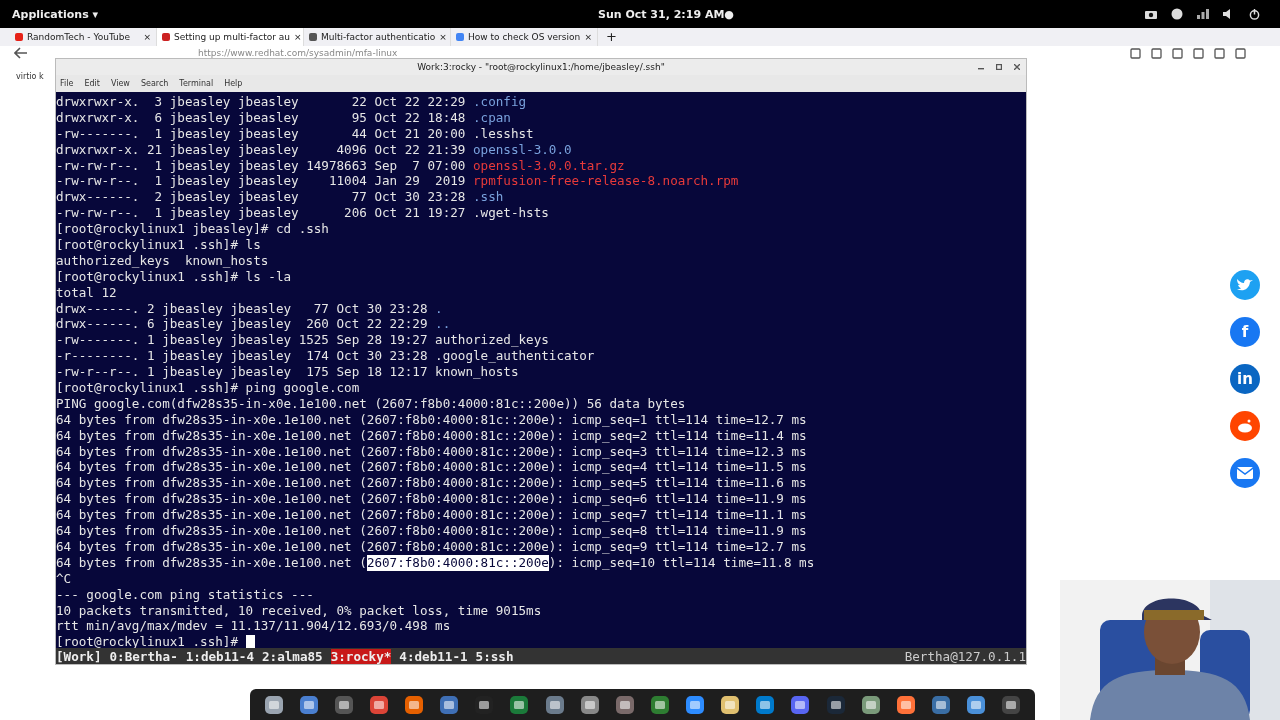 This screenshot has width=1280, height=720. I want to click on terminal-text: 64 bytes from dfw28s35-in-x0e.1e100.net (2607:f8b0:4000:81c::200e): icmp_seq=8 ttl=114 time=11.9 ms, so click(431, 531).